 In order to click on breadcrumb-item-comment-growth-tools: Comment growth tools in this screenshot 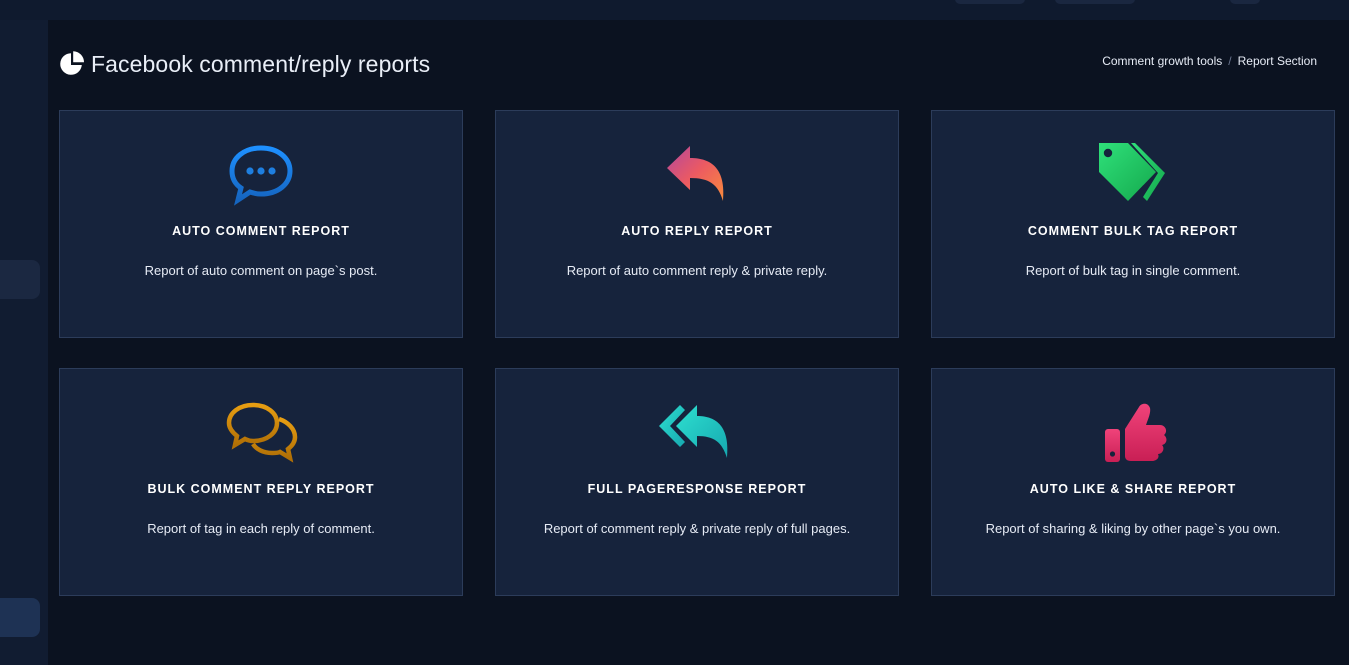, I will do `click(1162, 61)`.